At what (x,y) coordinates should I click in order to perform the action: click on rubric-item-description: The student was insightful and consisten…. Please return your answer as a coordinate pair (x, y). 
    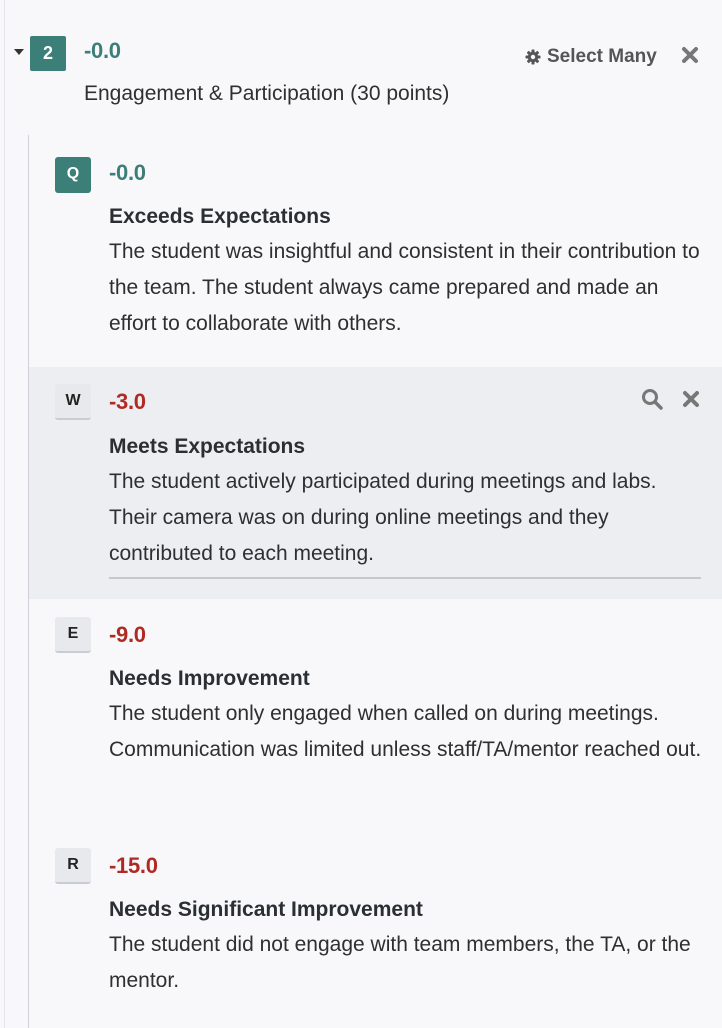
    Looking at the image, I should click on (404, 287).